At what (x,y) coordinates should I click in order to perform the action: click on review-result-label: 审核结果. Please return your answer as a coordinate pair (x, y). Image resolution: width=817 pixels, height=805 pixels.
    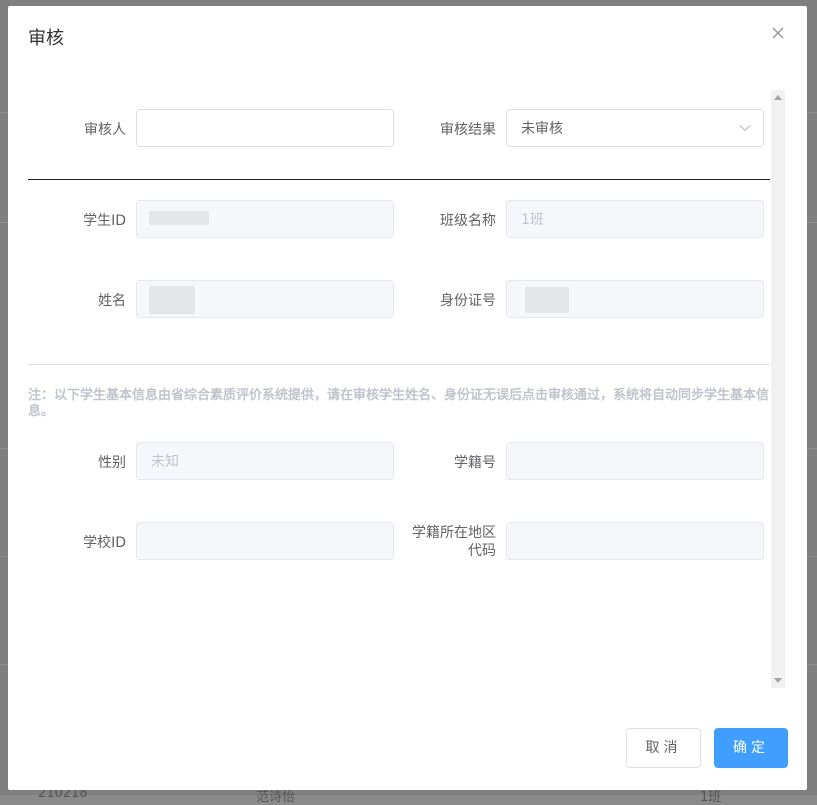
    Looking at the image, I should click on (468, 130).